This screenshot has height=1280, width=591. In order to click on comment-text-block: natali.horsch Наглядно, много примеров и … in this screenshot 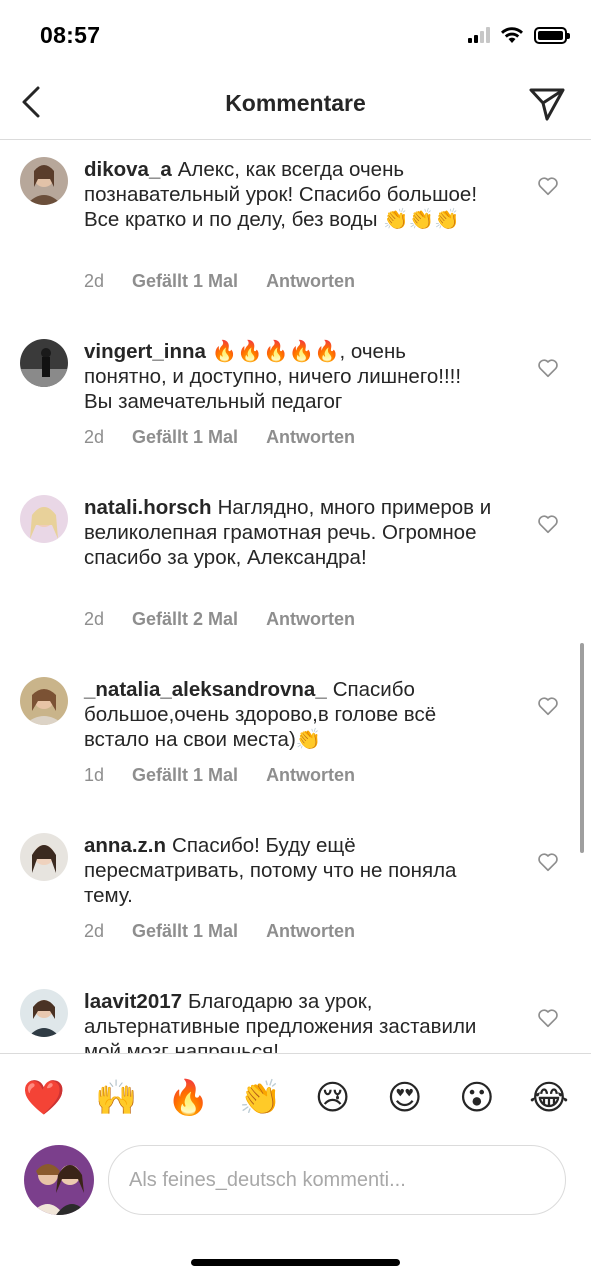, I will do `click(289, 532)`.